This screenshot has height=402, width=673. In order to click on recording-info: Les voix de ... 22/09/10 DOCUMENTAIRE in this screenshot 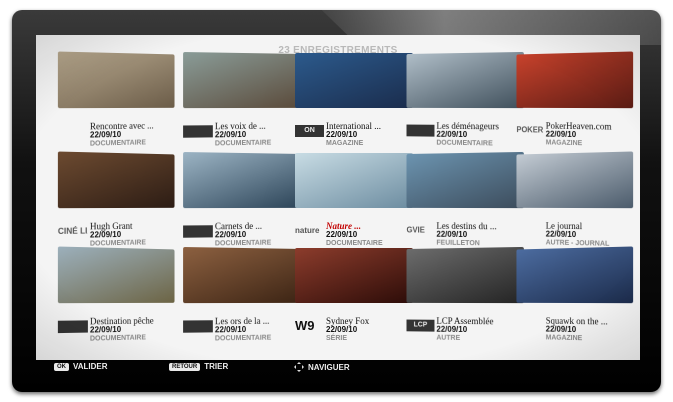, I will do `click(259, 135)`.